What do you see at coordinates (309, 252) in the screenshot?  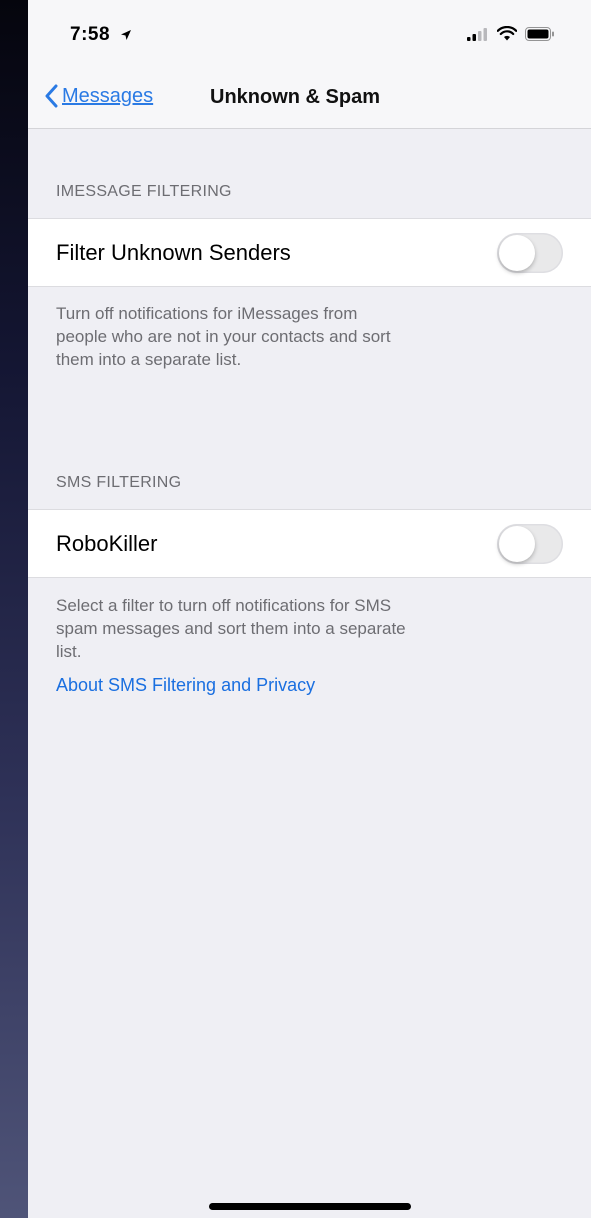 I see `filter-unknown-senders-row: Filter Unknown Senders` at bounding box center [309, 252].